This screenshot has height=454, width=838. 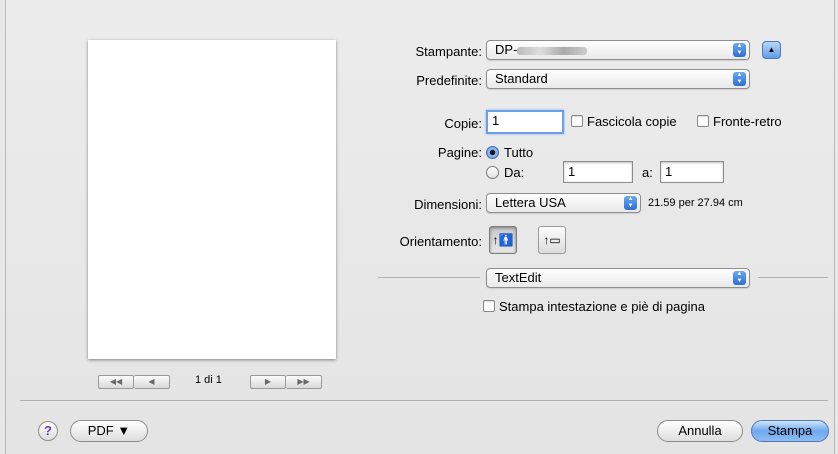 What do you see at coordinates (463, 123) in the screenshot?
I see `copies-label: Copie:` at bounding box center [463, 123].